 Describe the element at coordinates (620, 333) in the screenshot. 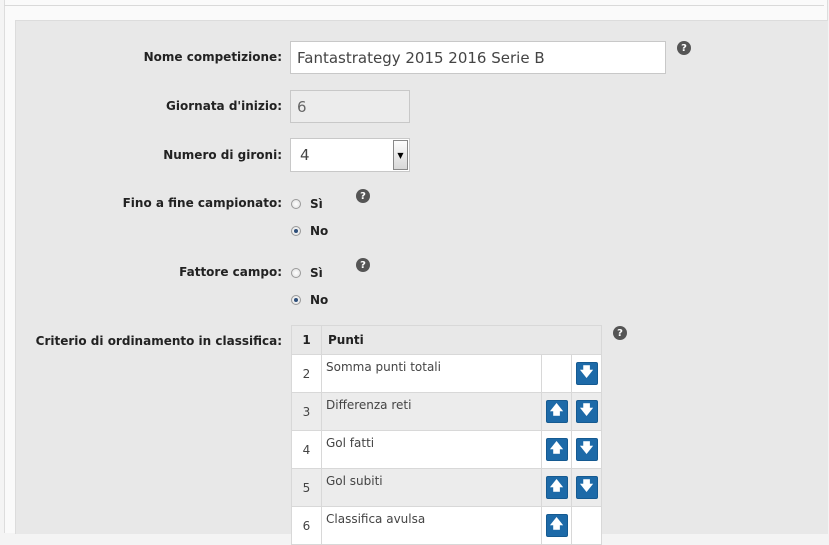

I see `criterio-help-icon: ?` at that location.